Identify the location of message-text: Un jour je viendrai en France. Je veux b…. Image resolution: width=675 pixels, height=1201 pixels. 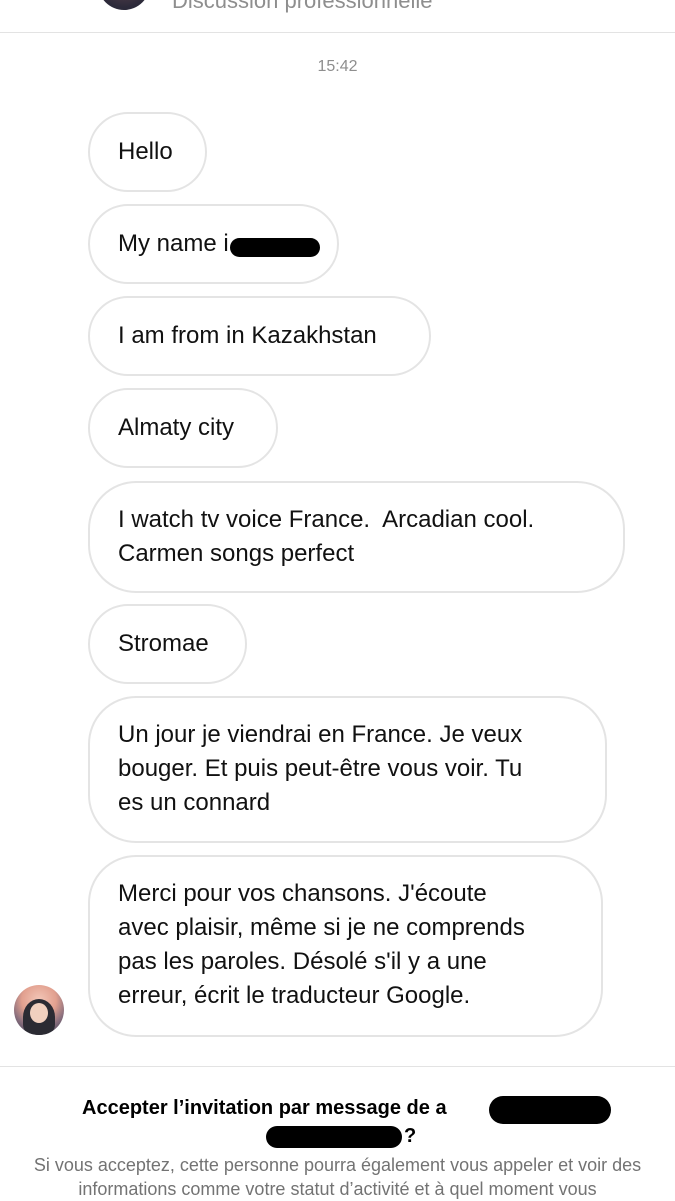
(320, 768).